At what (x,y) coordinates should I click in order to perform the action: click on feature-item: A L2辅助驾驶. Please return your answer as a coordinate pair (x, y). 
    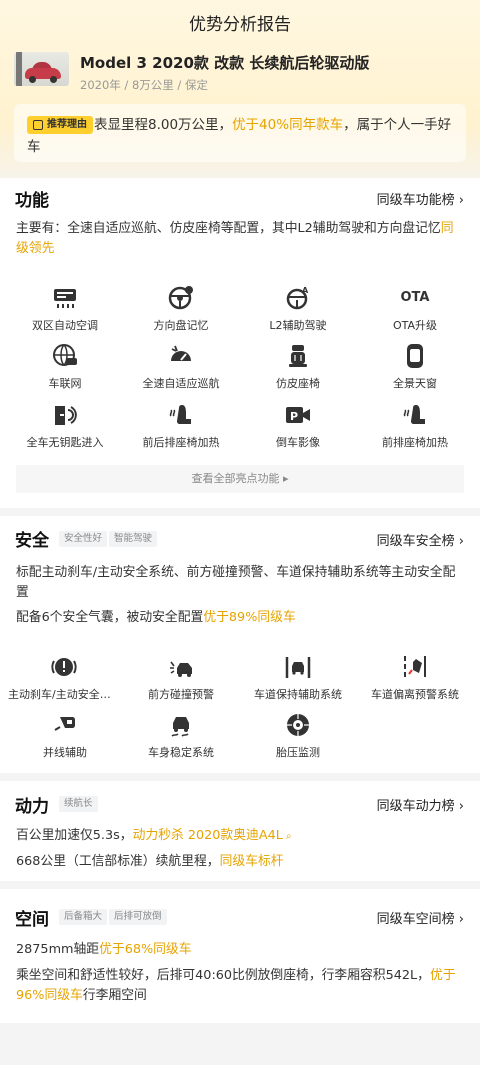
    Looking at the image, I should click on (298, 309).